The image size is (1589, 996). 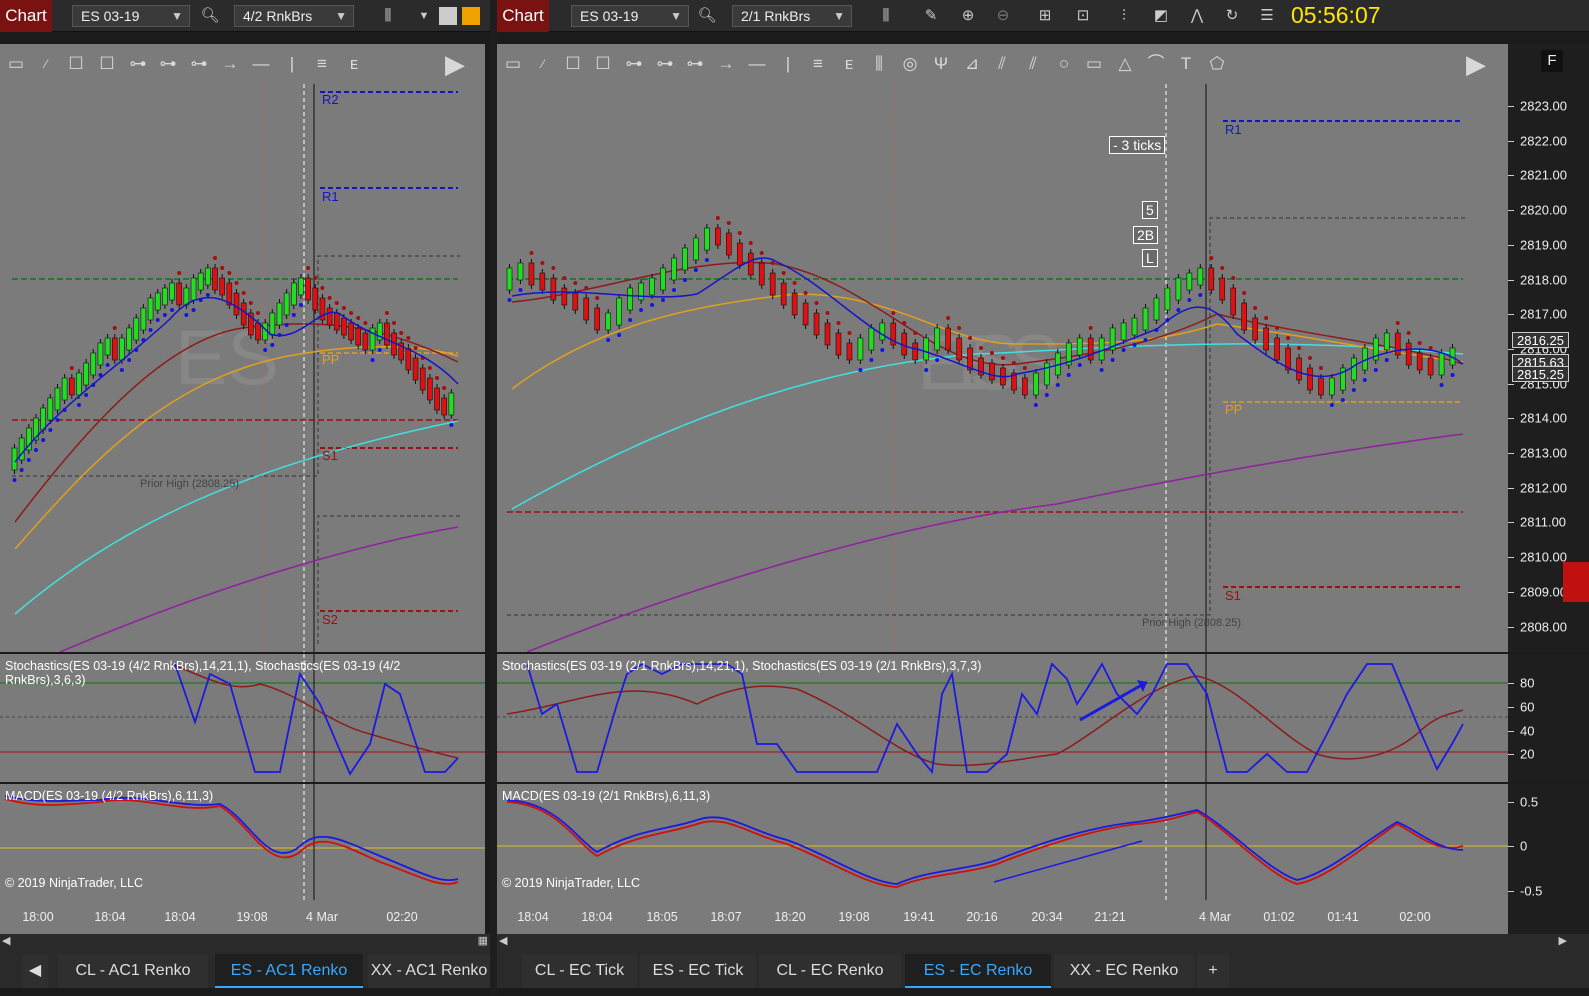 I want to click on right-stoch-axis: 80 60 40 20, so click(x=1548, y=718).